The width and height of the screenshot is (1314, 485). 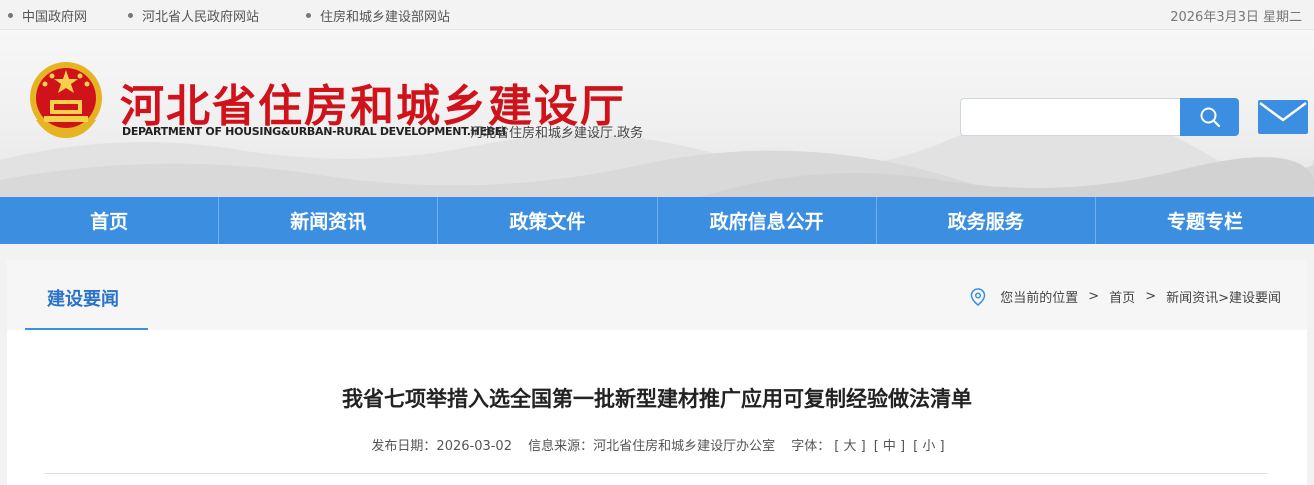 I want to click on section-underline, so click(x=86, y=329).